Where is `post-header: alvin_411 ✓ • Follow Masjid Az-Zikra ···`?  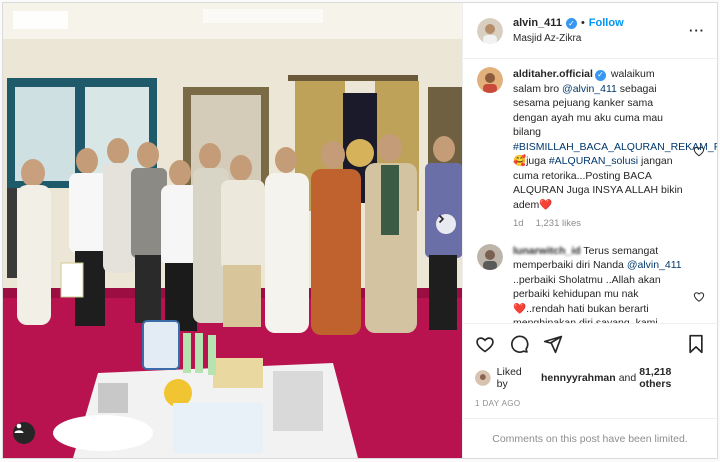 post-header: alvin_411 ✓ • Follow Masjid Az-Zikra ··· is located at coordinates (590, 31).